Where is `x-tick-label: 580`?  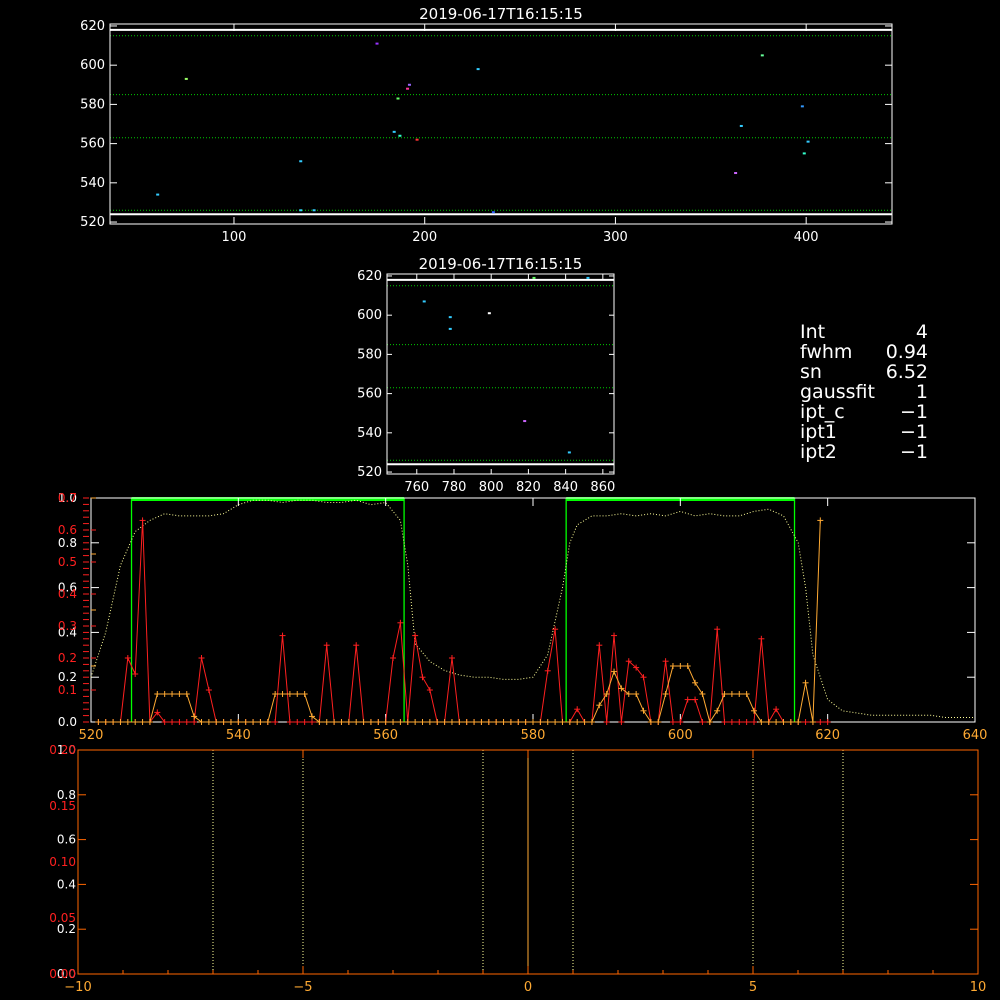 x-tick-label: 580 is located at coordinates (533, 735).